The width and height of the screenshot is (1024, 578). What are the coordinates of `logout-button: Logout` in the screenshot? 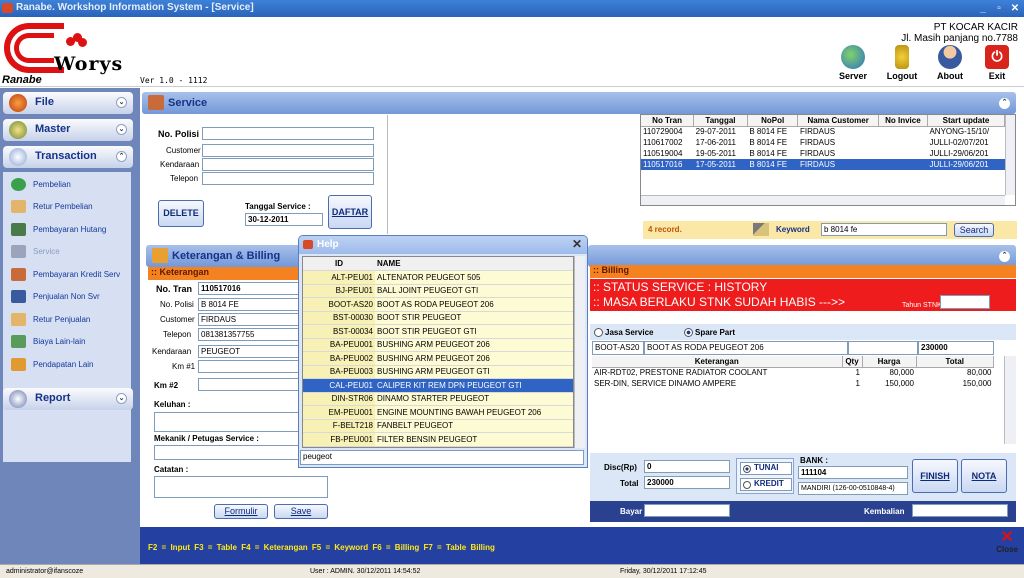 It's located at (902, 63).